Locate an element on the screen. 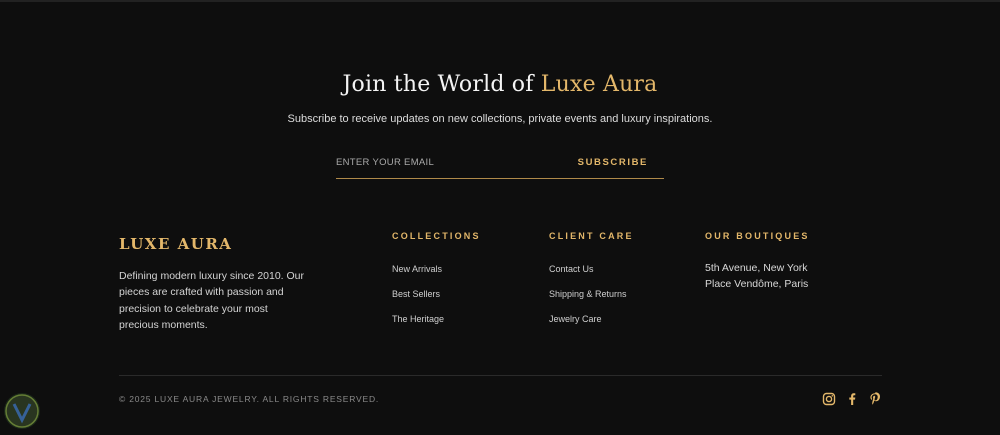 Image resolution: width=1000 pixels, height=435 pixels. link-shipping-returns: Shipping & Returns is located at coordinates (591, 300).